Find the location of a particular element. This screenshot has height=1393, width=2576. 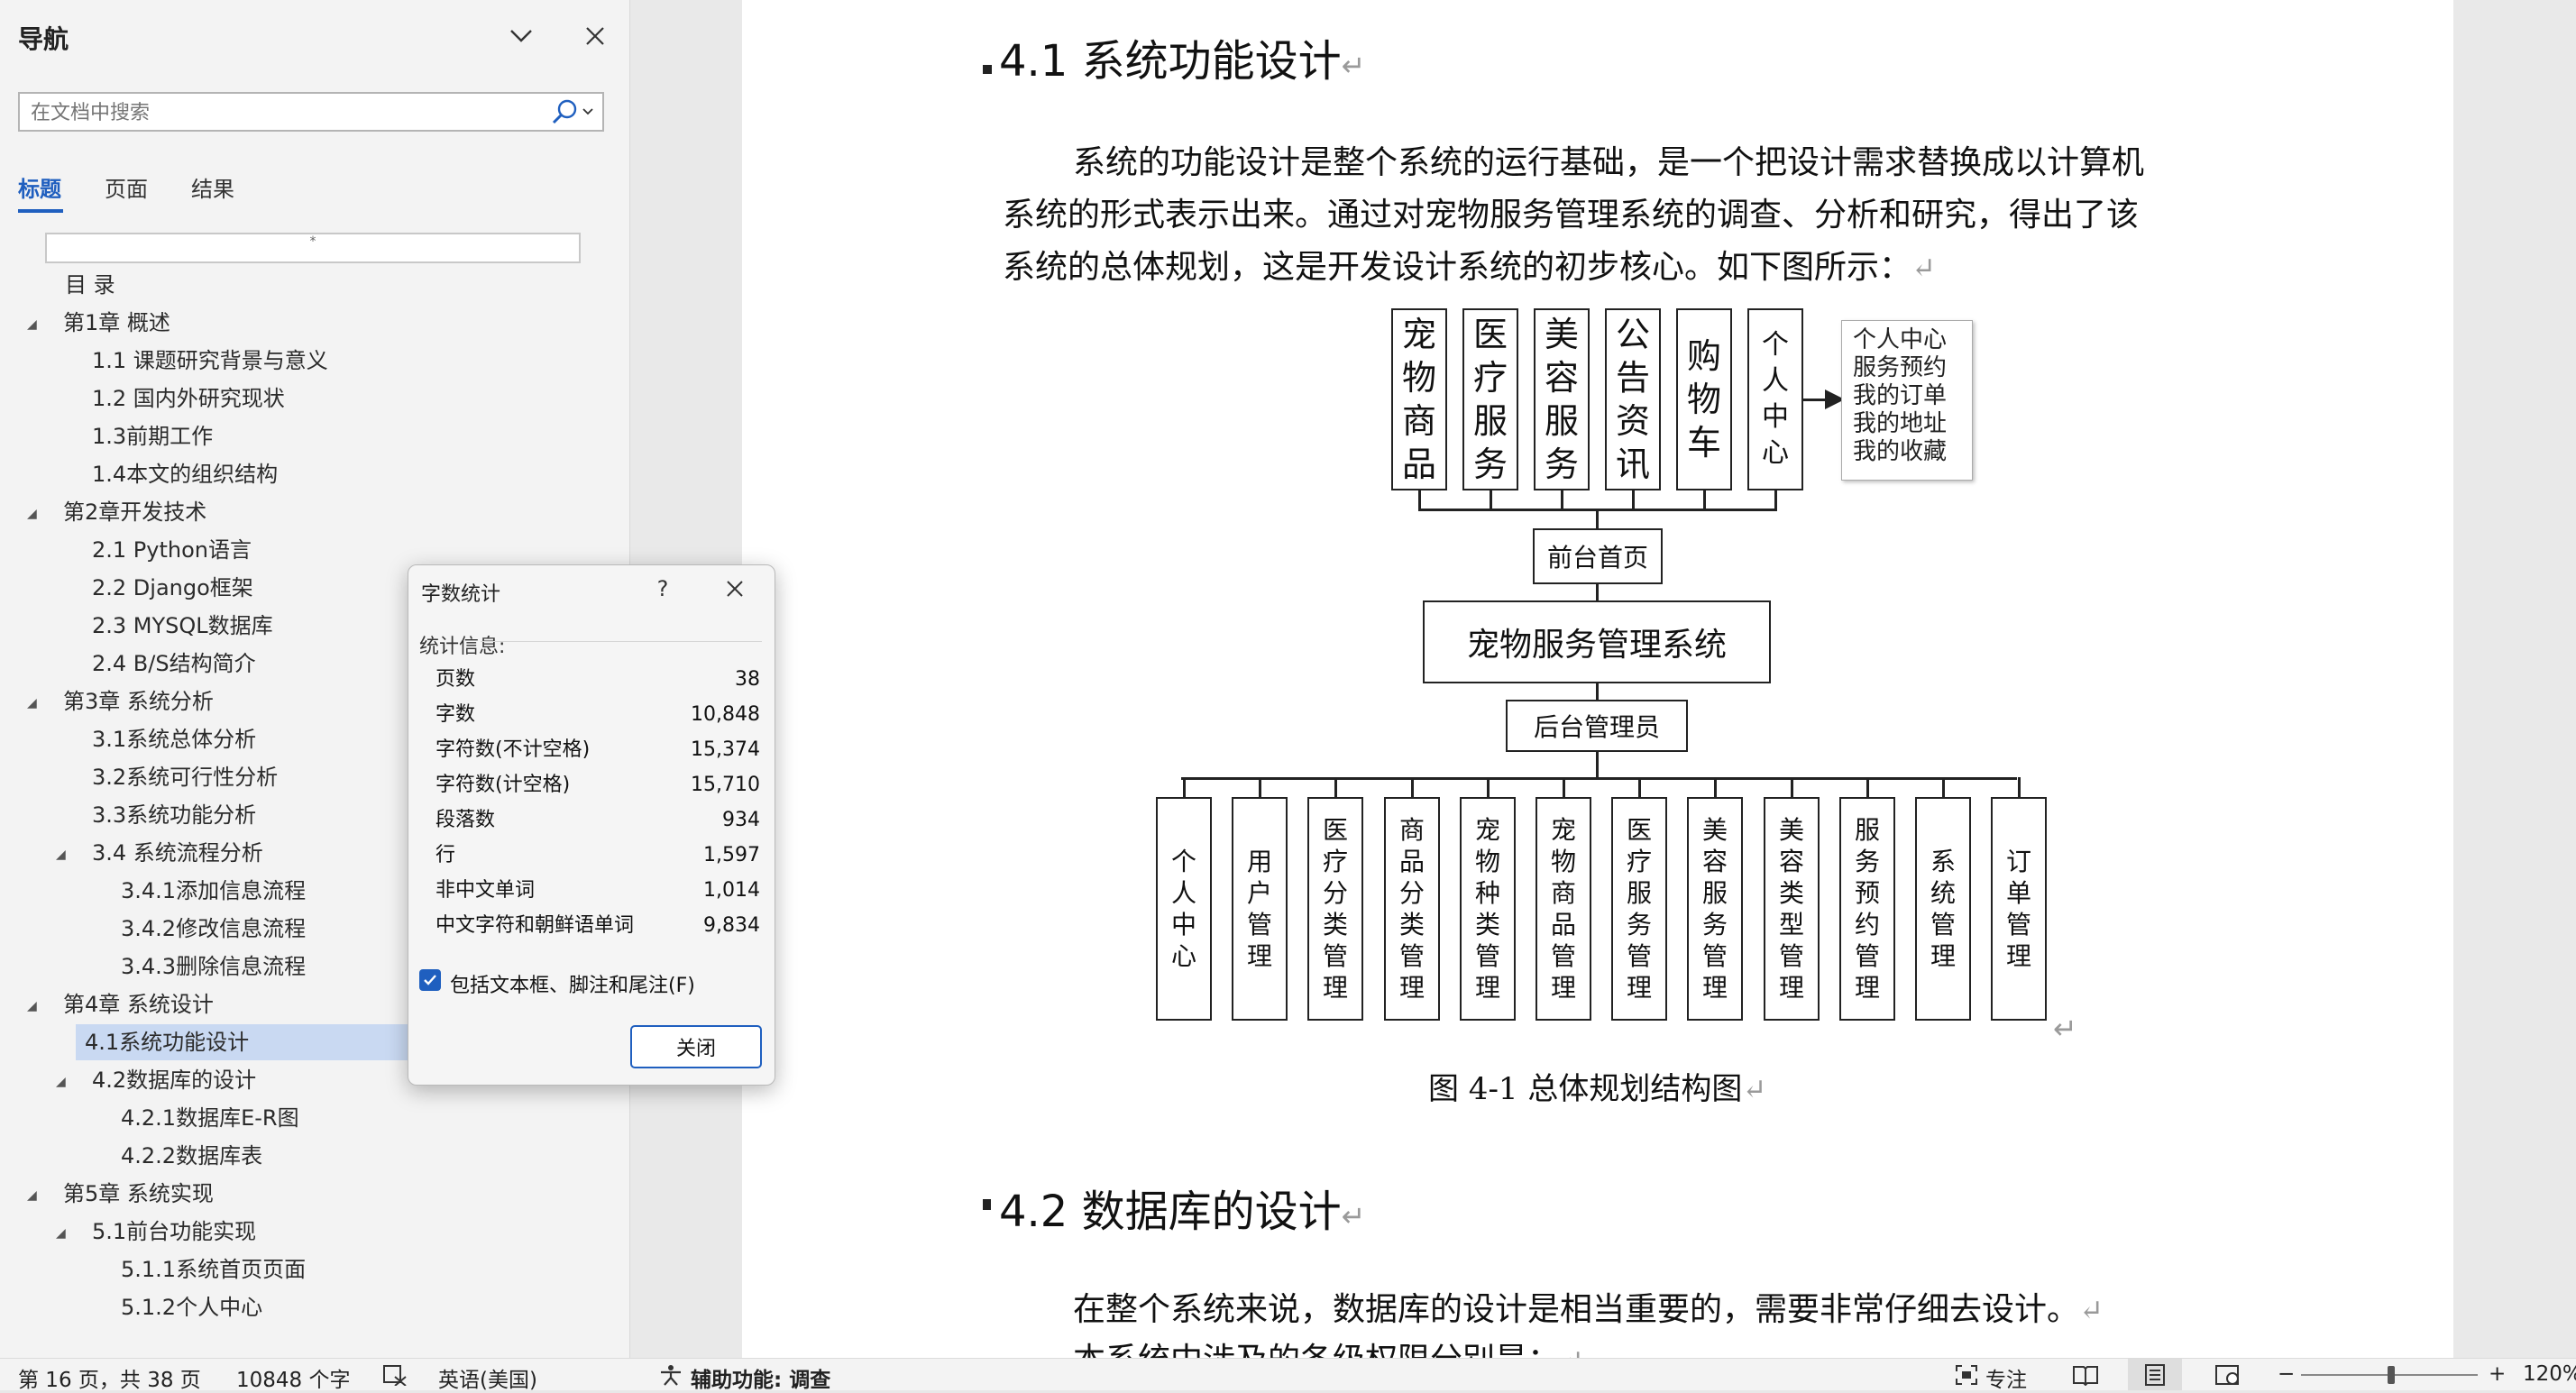

heading-bullet-icon is located at coordinates (987, 69).